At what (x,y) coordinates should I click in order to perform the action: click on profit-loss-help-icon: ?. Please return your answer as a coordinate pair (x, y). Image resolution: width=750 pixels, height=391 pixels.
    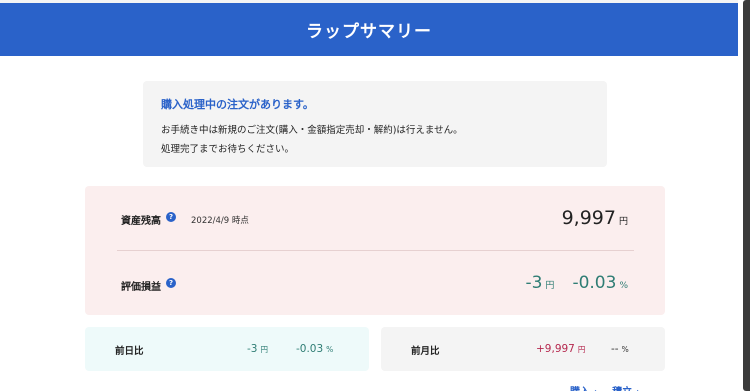
    Looking at the image, I should click on (171, 282).